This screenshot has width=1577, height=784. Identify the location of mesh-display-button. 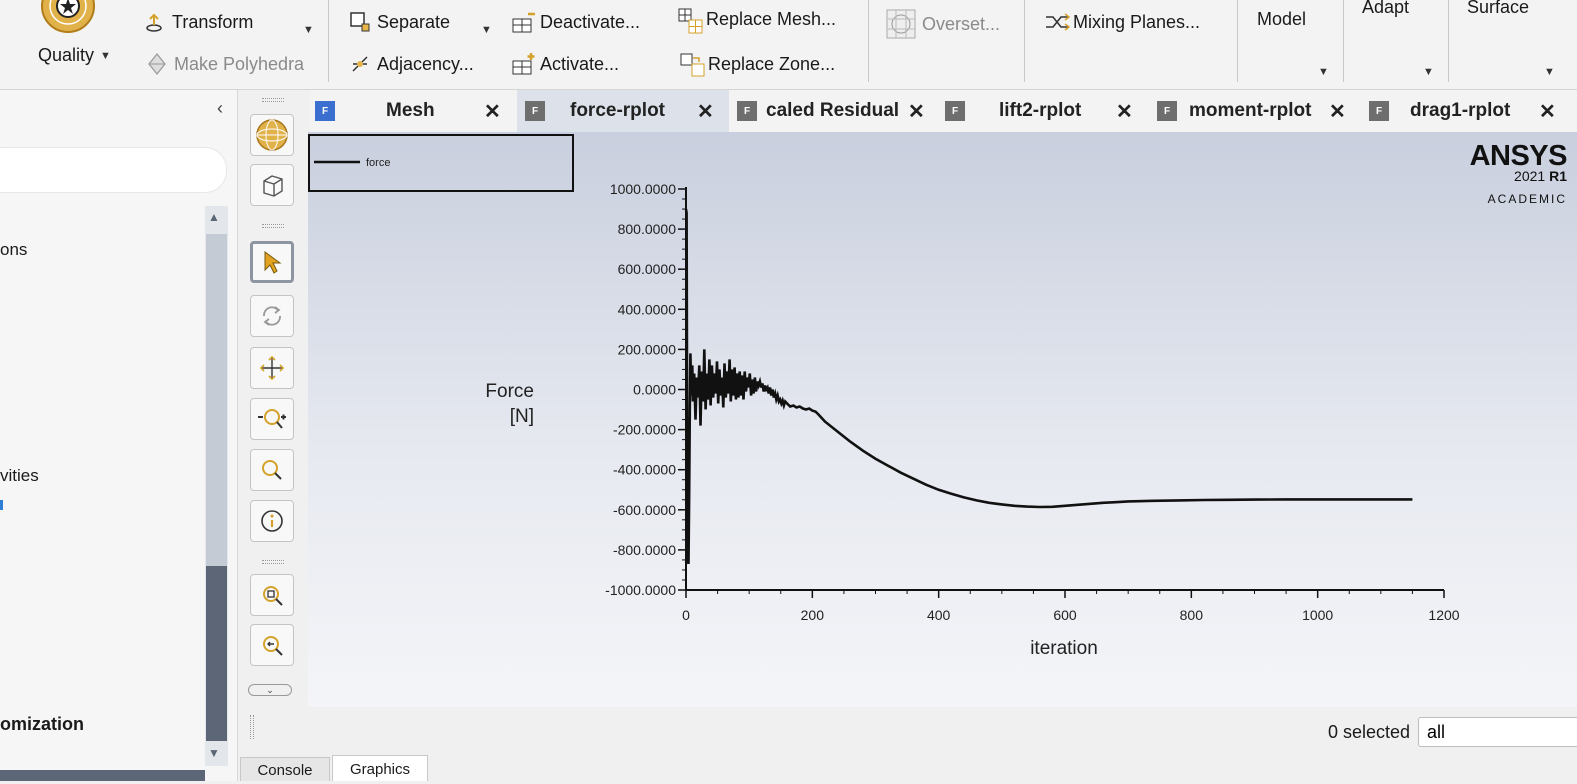
(272, 135).